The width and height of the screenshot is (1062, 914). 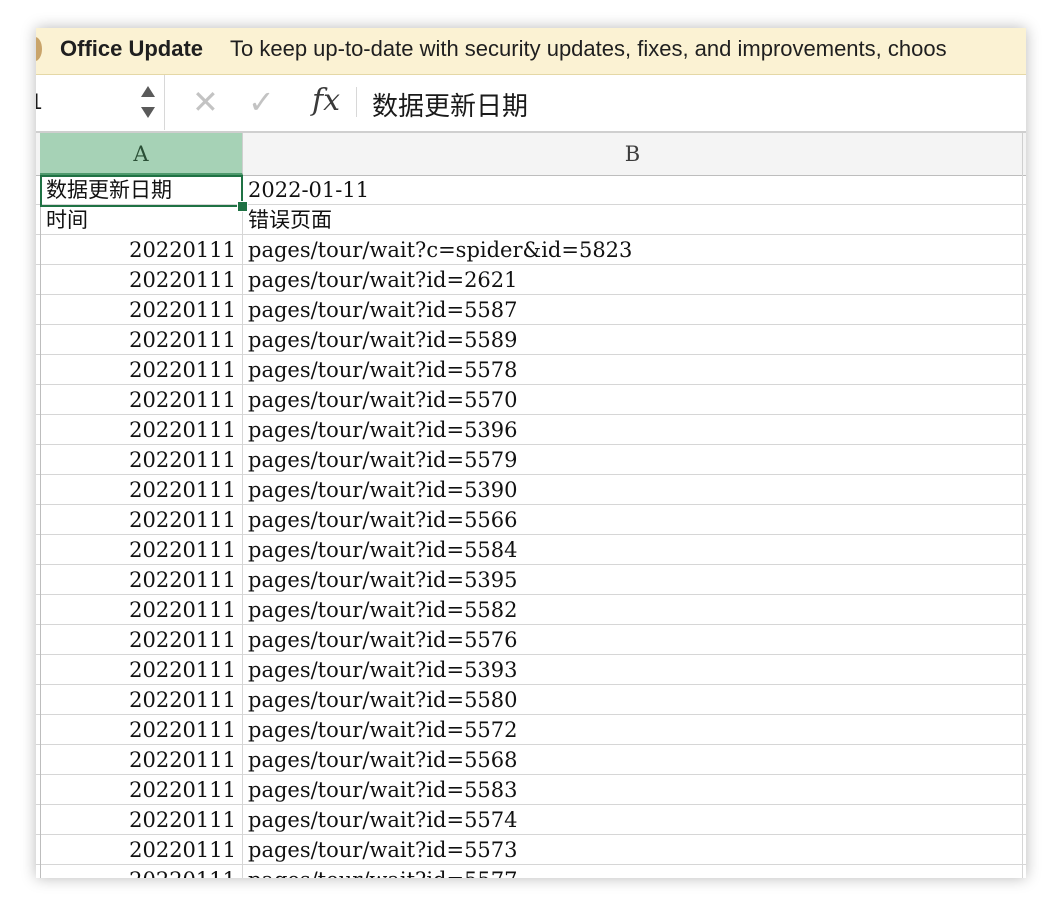 I want to click on table-row: 20220111 pages/tour/wait?id=5587, so click(x=531, y=310).